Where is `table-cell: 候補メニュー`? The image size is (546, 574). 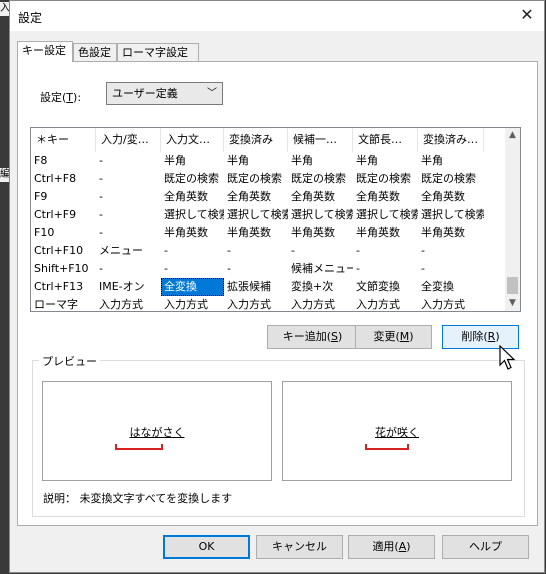 table-cell: 候補メニュー is located at coordinates (320, 269).